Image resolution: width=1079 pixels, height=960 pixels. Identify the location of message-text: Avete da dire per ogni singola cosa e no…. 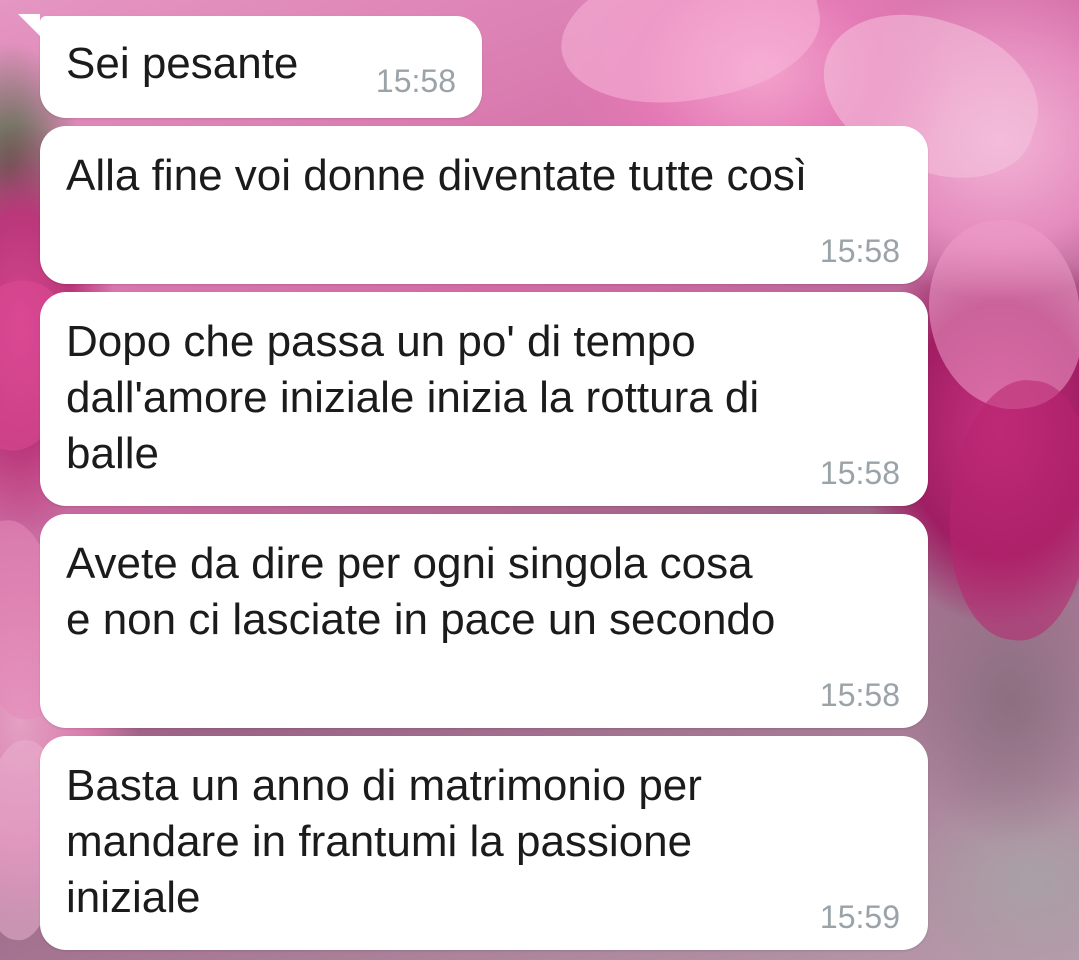
(421, 591).